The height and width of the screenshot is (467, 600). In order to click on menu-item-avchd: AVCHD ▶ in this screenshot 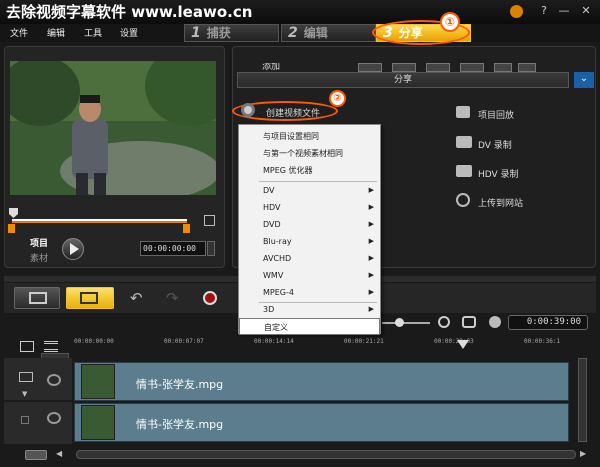, I will do `click(309, 258)`.